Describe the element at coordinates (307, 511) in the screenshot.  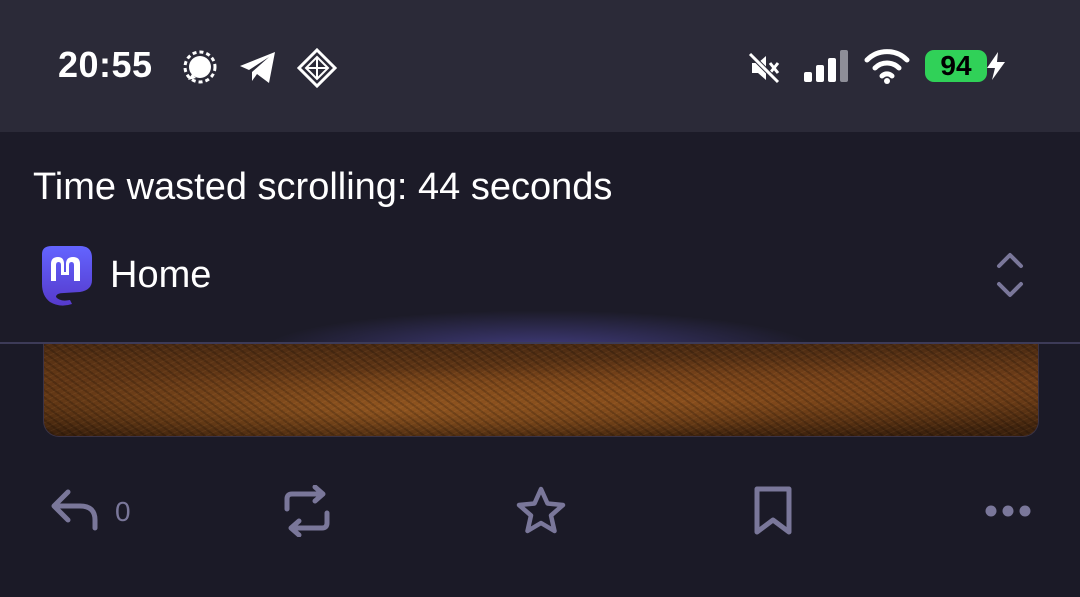
I see `boost-icon` at that location.